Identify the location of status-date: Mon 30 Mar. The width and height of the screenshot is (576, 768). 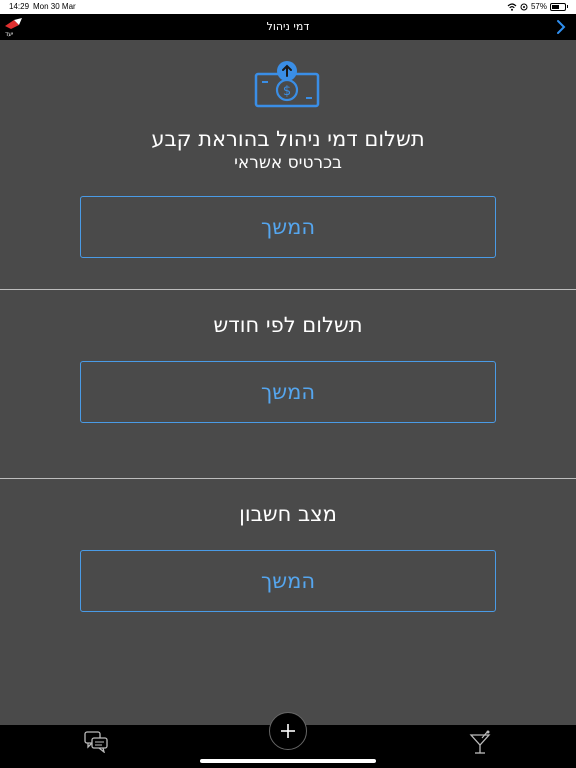
(54, 6).